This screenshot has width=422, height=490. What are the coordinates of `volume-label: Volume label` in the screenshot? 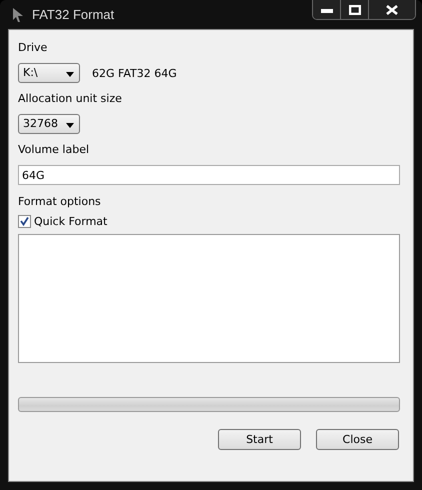 It's located at (54, 150).